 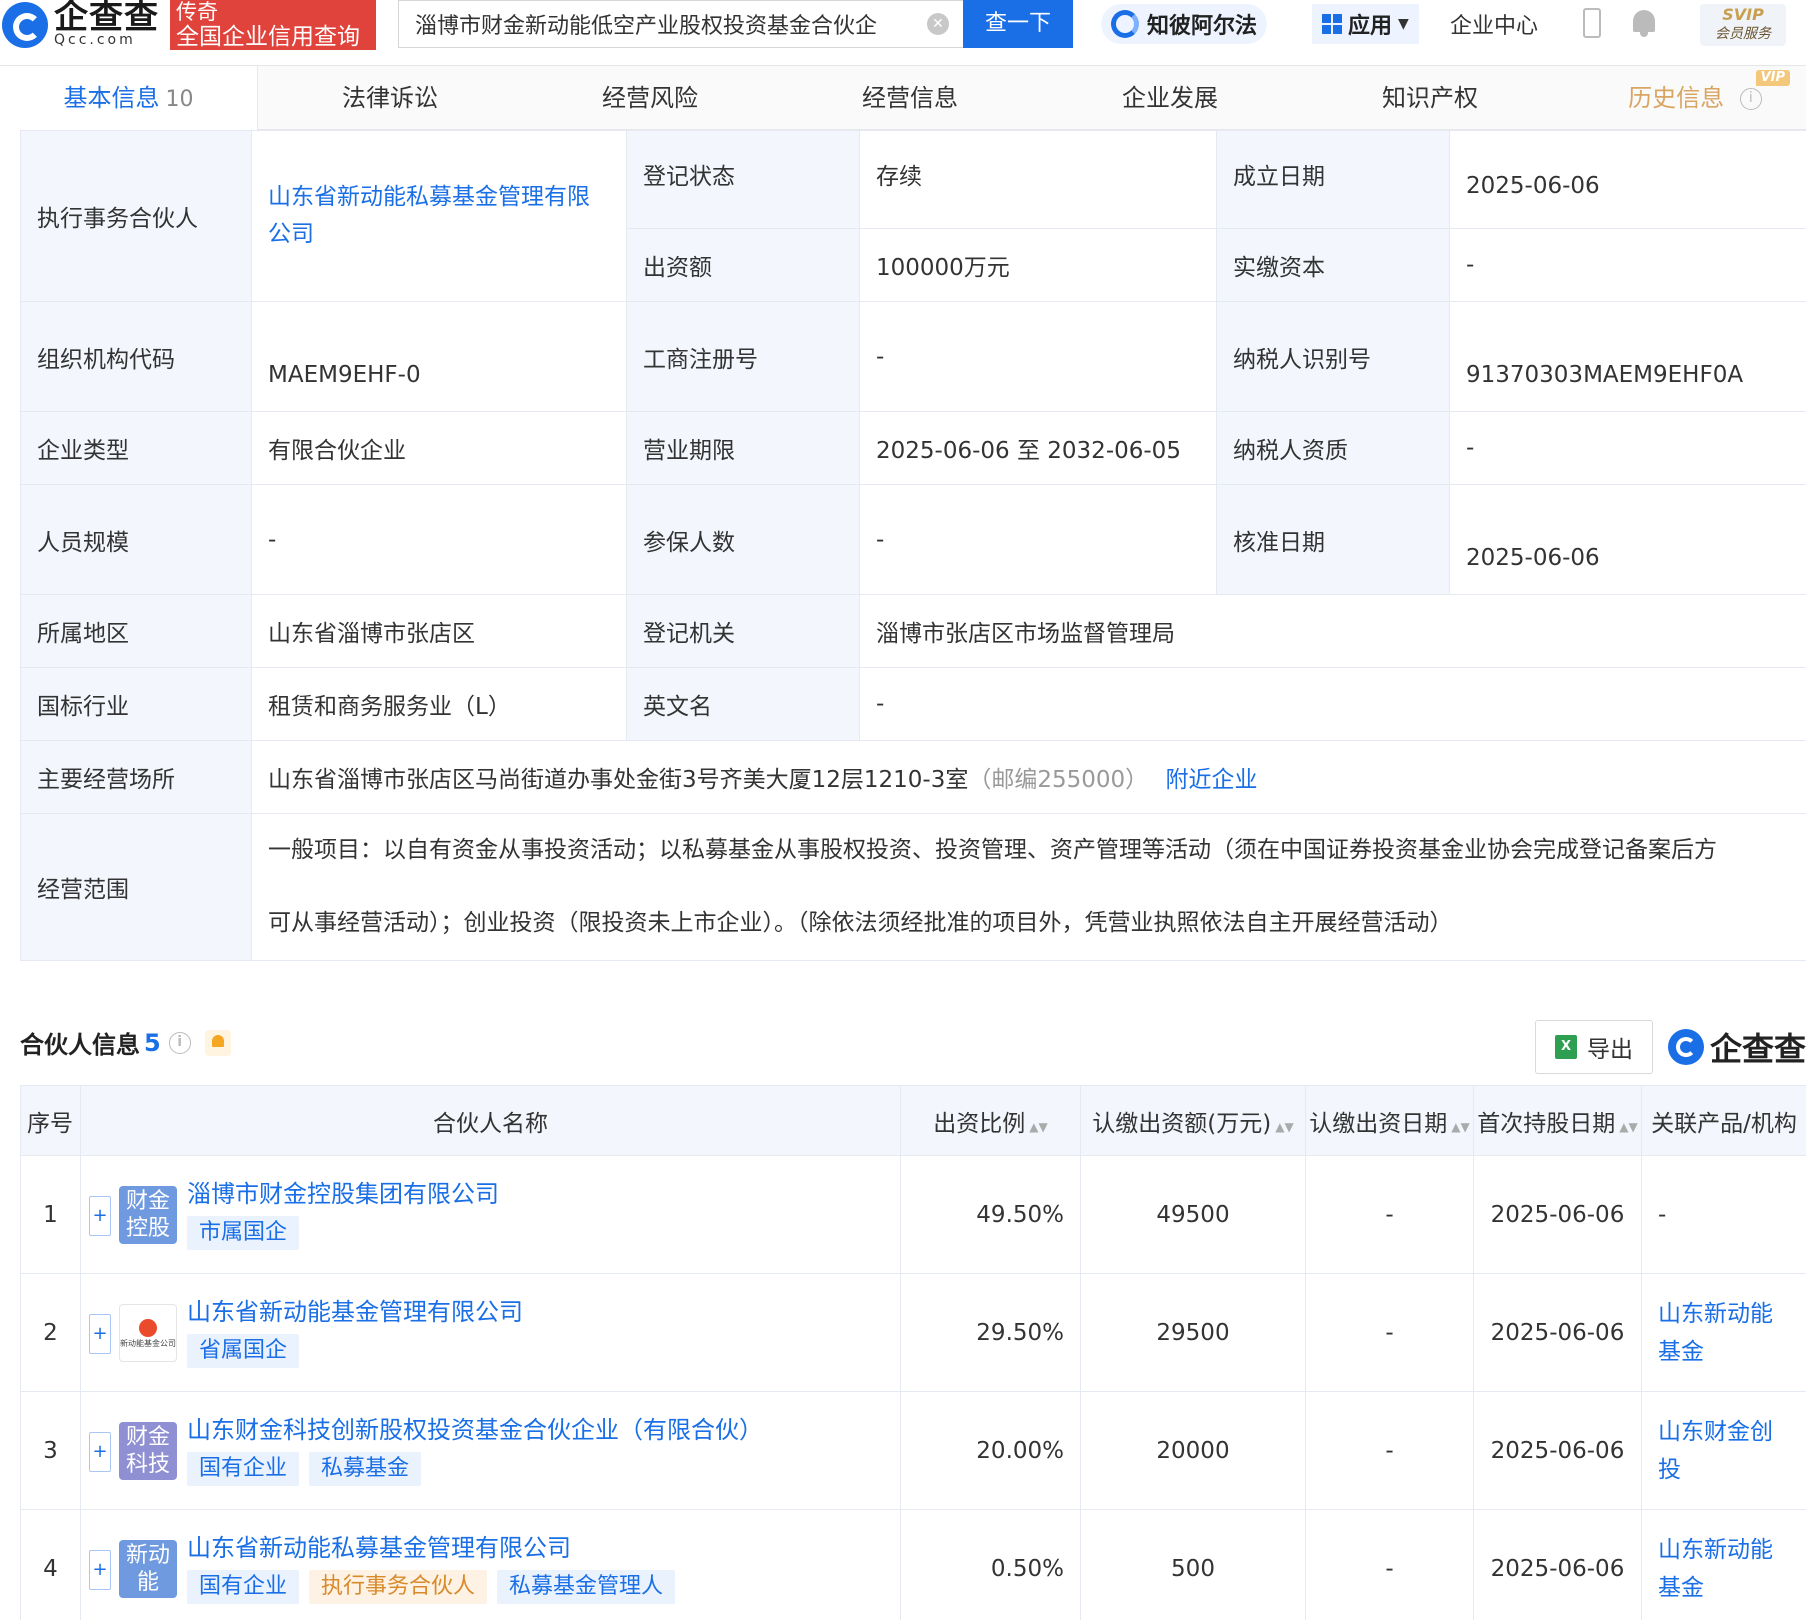 I want to click on zhibi-alpha-button: 知彼阿尔法, so click(x=1184, y=24).